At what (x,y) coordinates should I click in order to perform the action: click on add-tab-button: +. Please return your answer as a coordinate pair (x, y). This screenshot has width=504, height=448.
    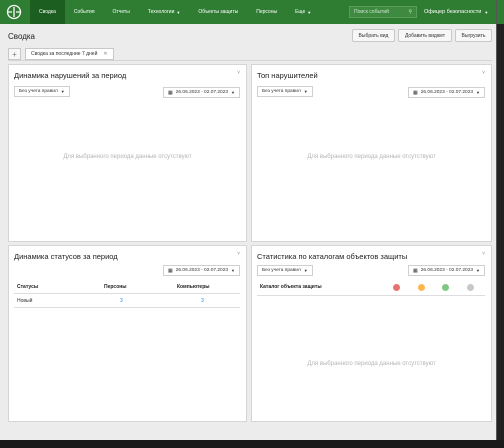
    Looking at the image, I should click on (14, 54).